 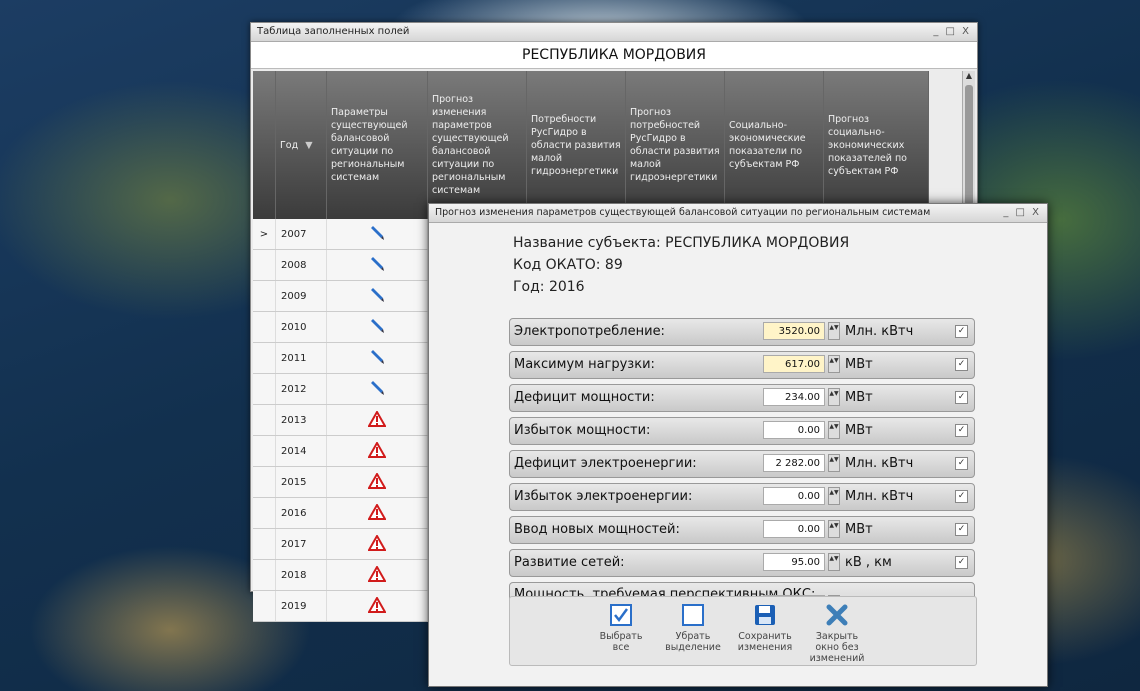 What do you see at coordinates (742, 398) in the screenshot?
I see `parameter-row: Дефицит мощности: 234.00 ▲▼ МВт ✓` at bounding box center [742, 398].